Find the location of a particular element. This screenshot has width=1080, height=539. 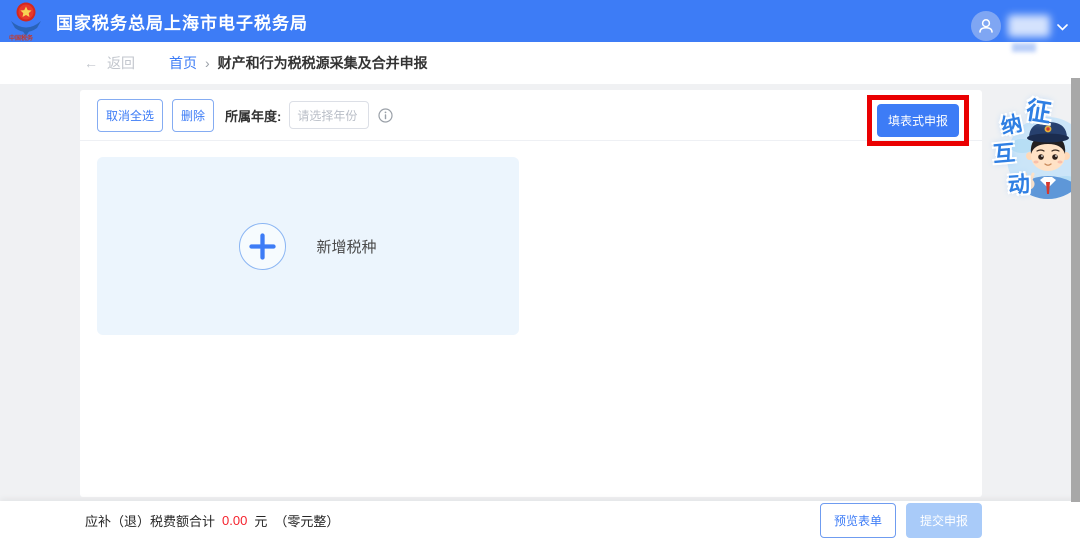

preview-form-button: 预览表单 is located at coordinates (857, 520).